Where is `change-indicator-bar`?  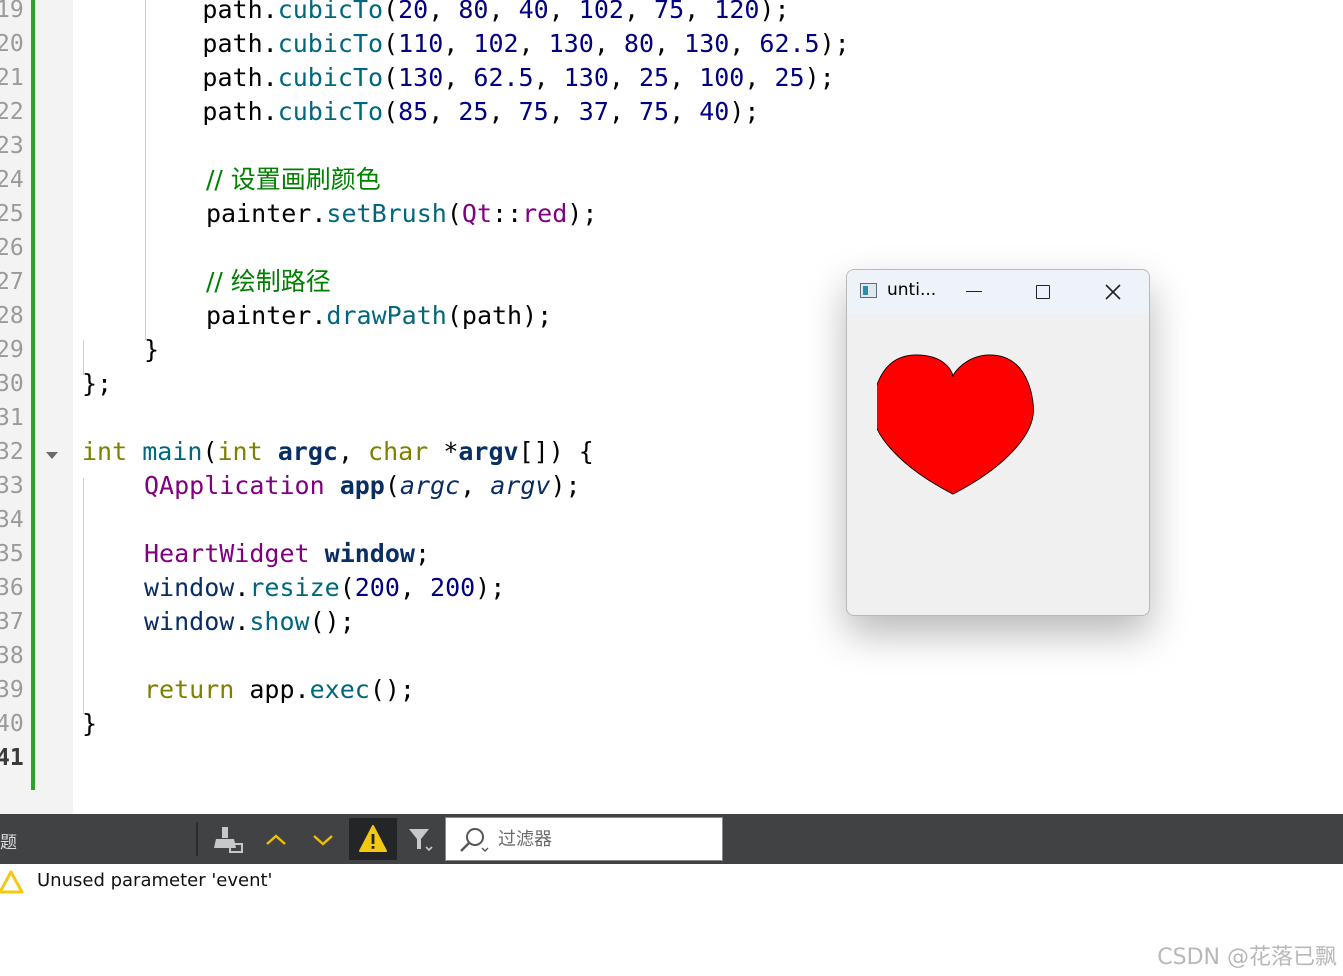 change-indicator-bar is located at coordinates (33, 395).